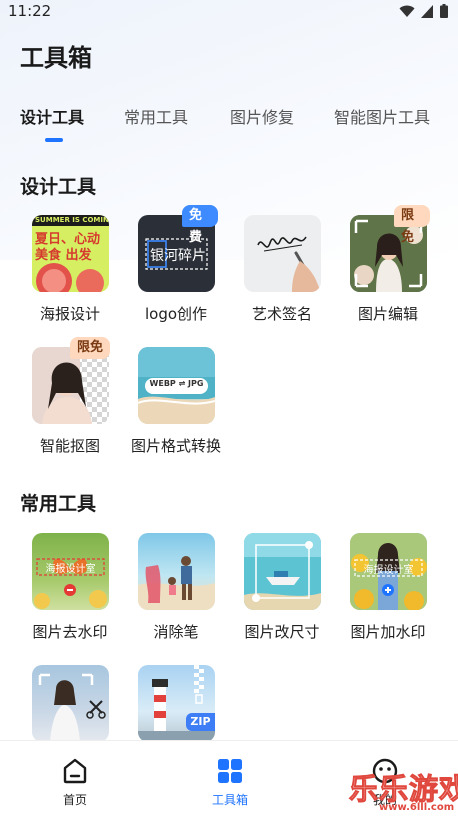  What do you see at coordinates (427, 11) in the screenshot?
I see `signal-icon` at bounding box center [427, 11].